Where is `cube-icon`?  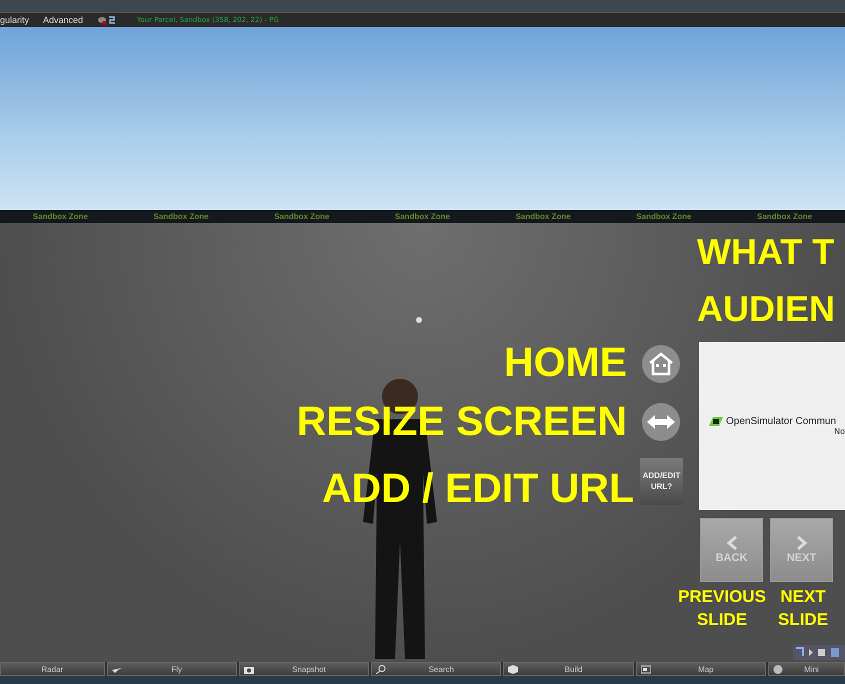
cube-icon is located at coordinates (513, 669).